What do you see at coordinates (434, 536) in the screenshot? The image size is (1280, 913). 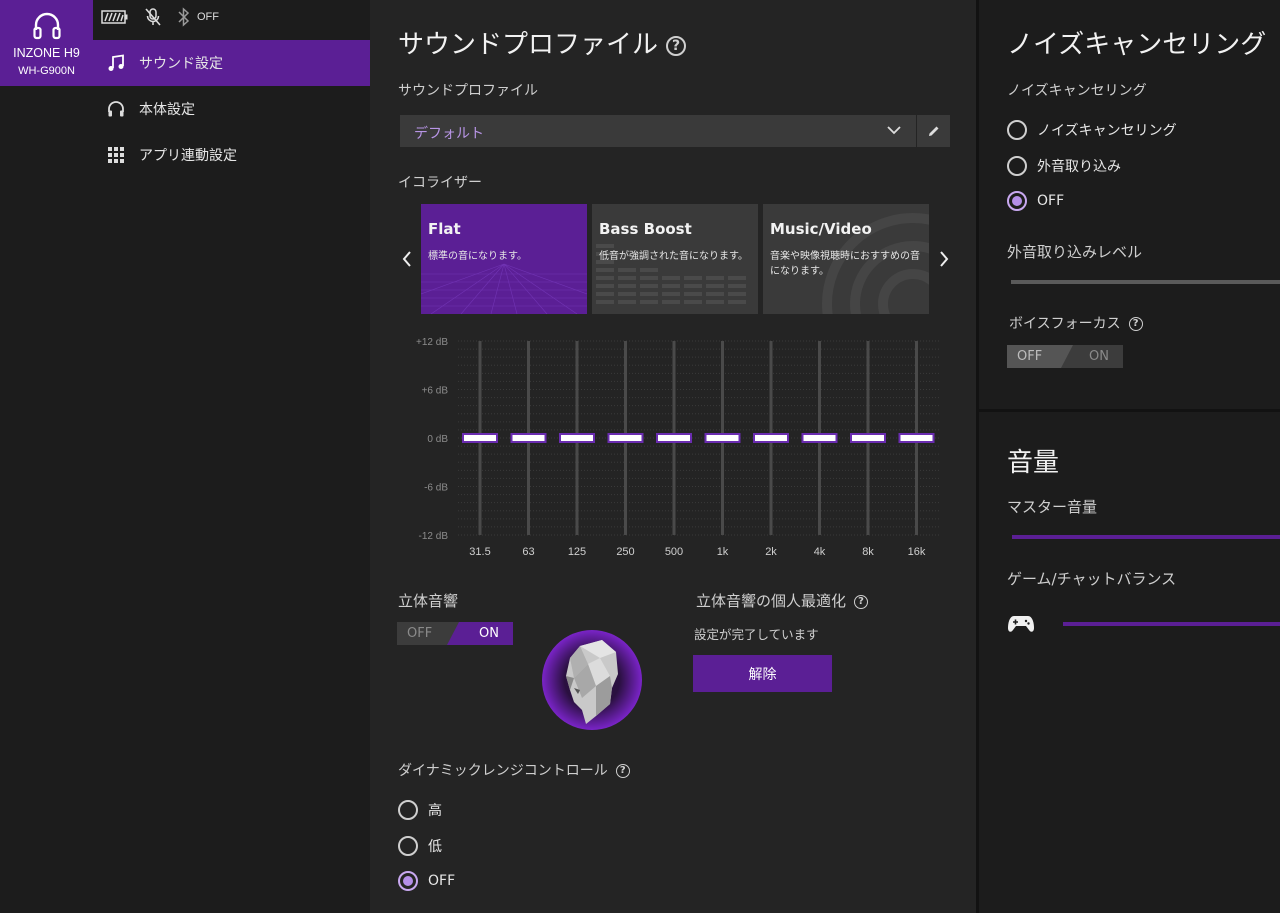 I see `eq-y-tick-label: -12 dB` at bounding box center [434, 536].